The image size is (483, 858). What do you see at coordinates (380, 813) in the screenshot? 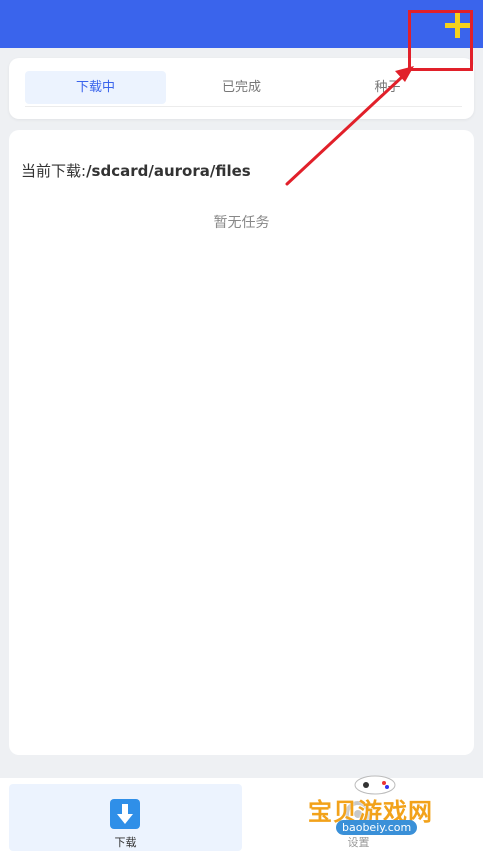
I see `watermark-logo: 宝贝游戏网 baobeiy.com` at bounding box center [380, 813].